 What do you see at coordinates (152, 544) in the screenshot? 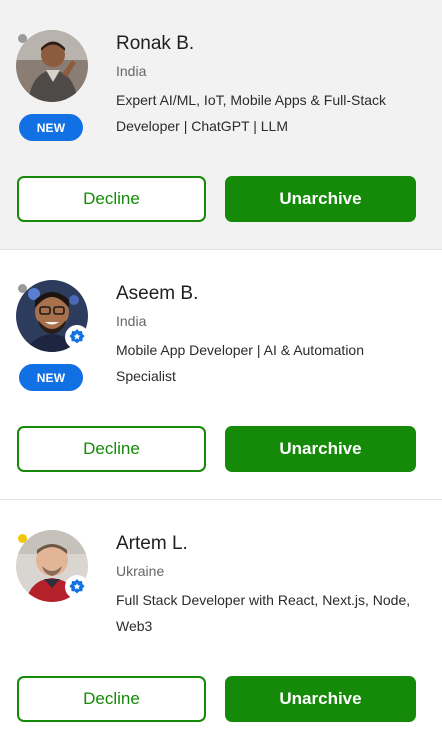
I see `freelancer-name: Artem L.` at bounding box center [152, 544].